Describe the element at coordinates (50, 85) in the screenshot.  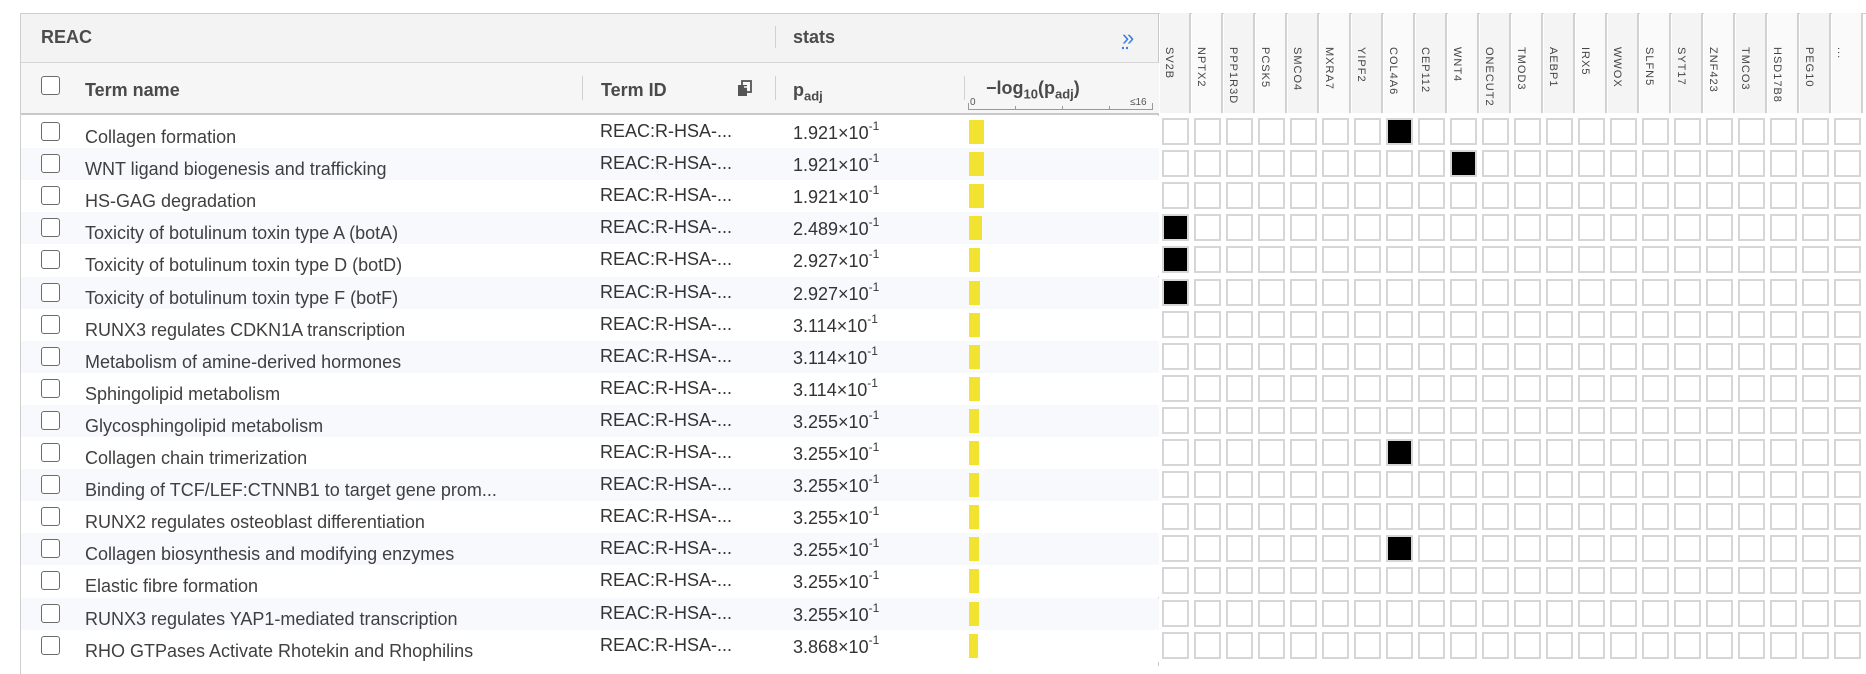
I see `select-all-checkbox` at that location.